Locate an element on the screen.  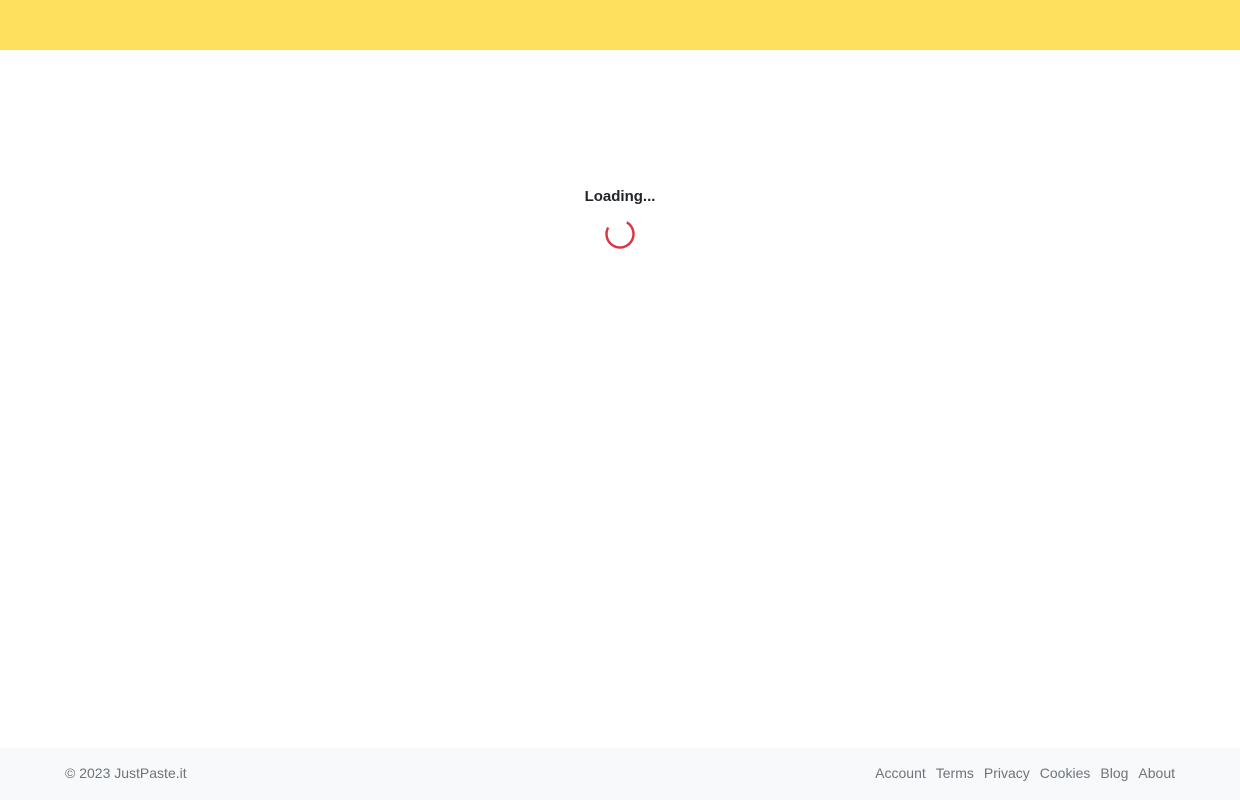
footer-links: Account Terms Privacy Cookies Blog About is located at coordinates (1025, 773).